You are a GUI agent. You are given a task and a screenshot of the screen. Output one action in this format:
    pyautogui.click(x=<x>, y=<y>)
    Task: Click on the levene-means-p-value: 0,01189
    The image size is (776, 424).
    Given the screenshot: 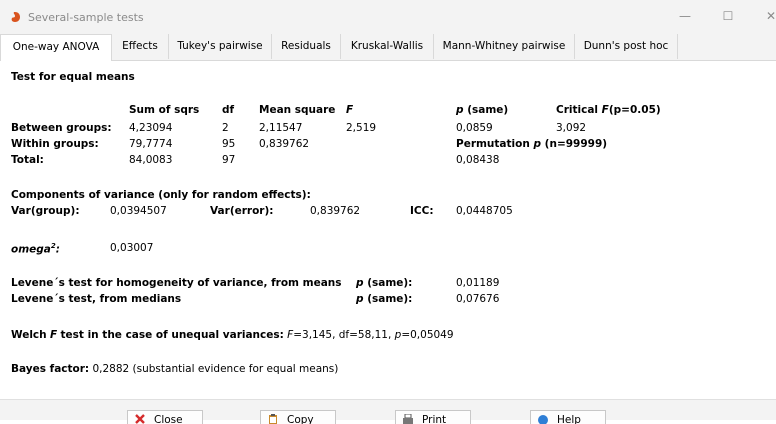 What is the action you would take?
    pyautogui.click(x=478, y=283)
    